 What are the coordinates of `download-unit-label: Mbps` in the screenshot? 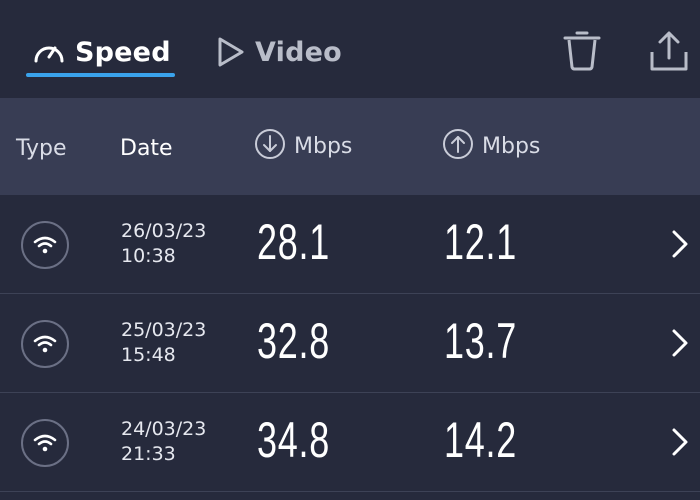 It's located at (323, 146).